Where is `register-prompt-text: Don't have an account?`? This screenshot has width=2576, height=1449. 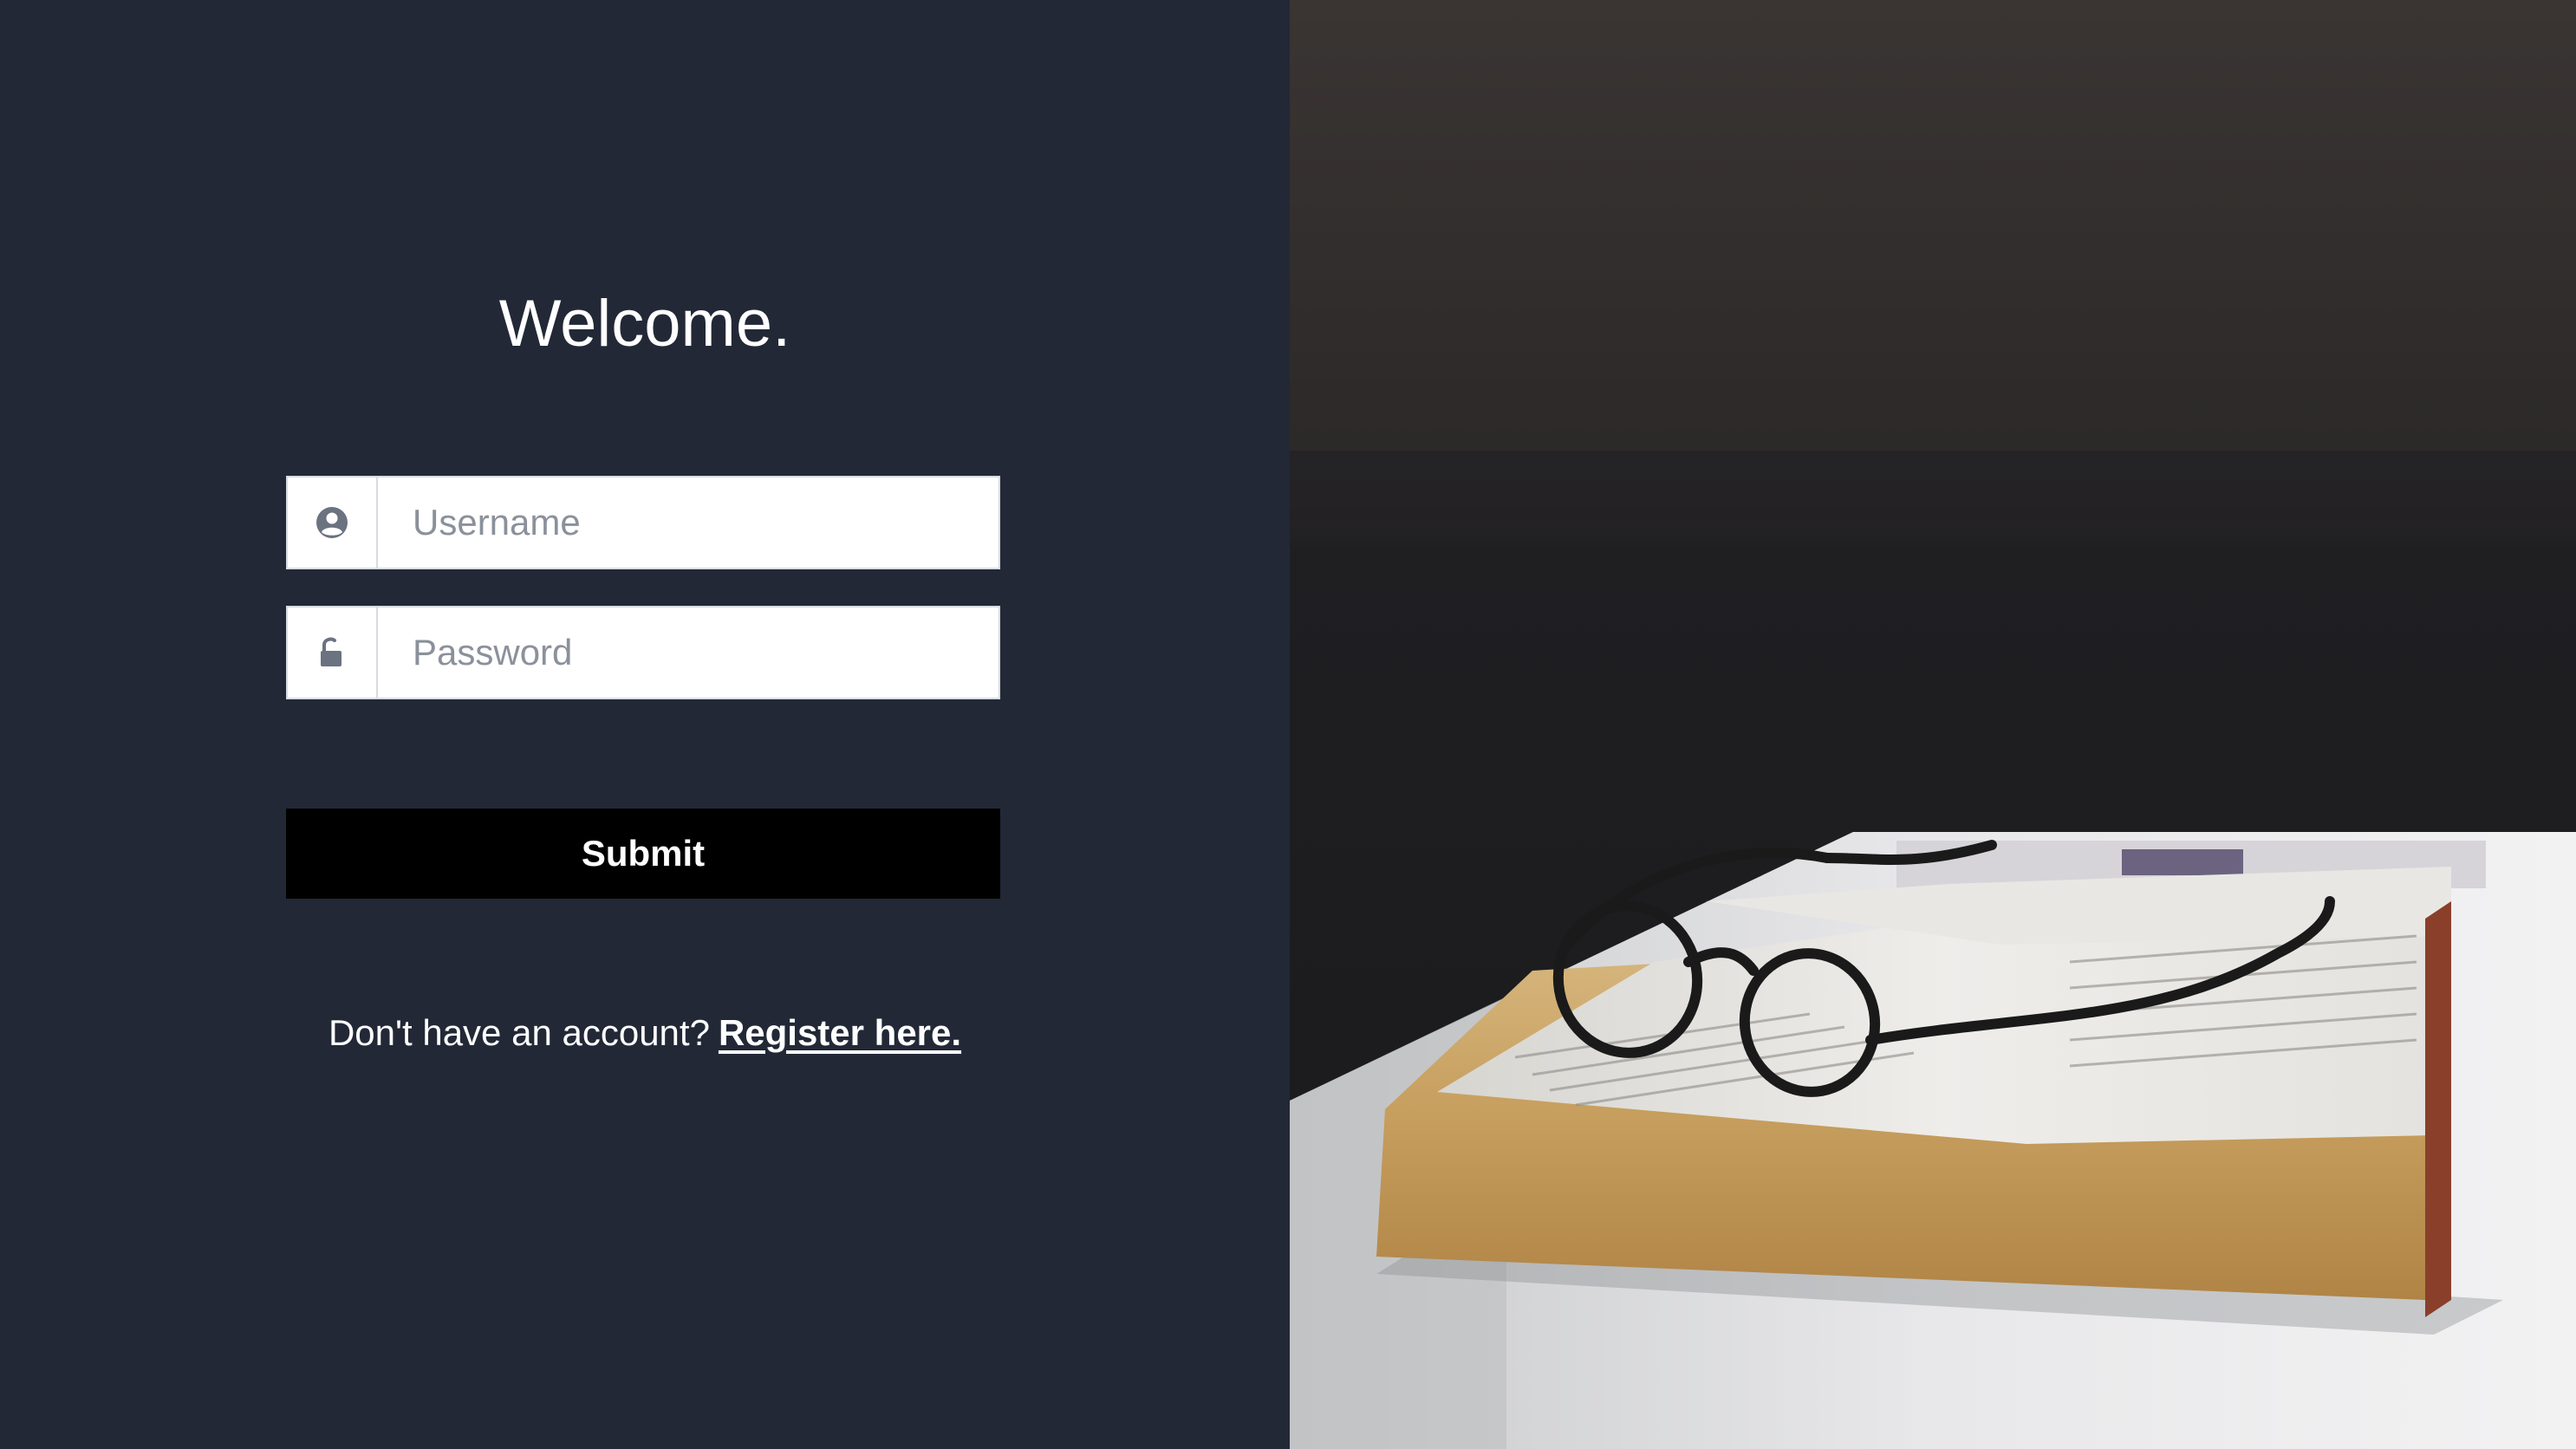
register-prompt-text: Don't have an account? is located at coordinates (519, 1033).